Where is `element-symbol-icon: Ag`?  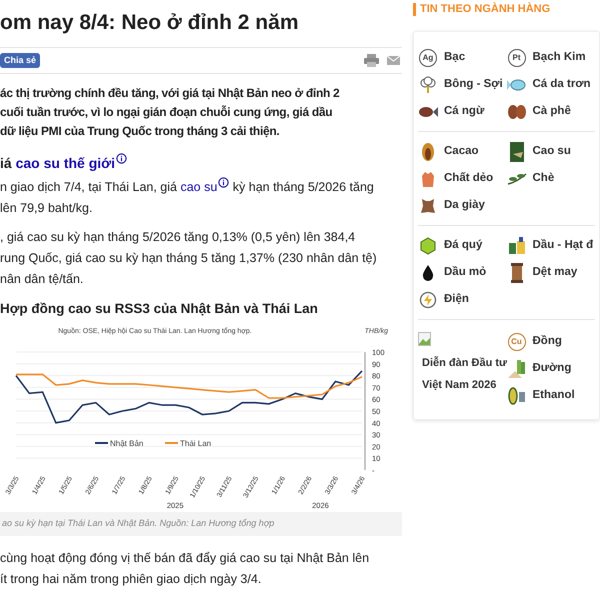 element-symbol-icon: Ag is located at coordinates (428, 57).